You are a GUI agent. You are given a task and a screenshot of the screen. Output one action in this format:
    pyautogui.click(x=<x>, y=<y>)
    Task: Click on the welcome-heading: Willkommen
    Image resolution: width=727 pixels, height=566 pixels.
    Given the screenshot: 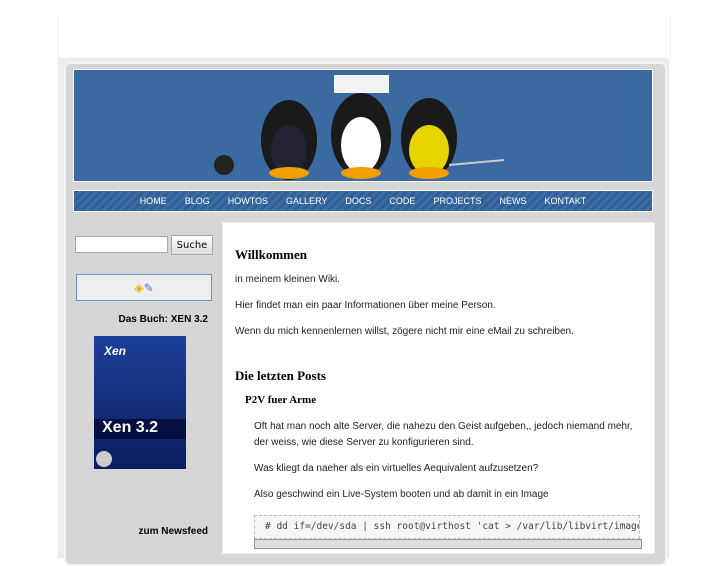 What is the action you would take?
    pyautogui.click(x=271, y=254)
    